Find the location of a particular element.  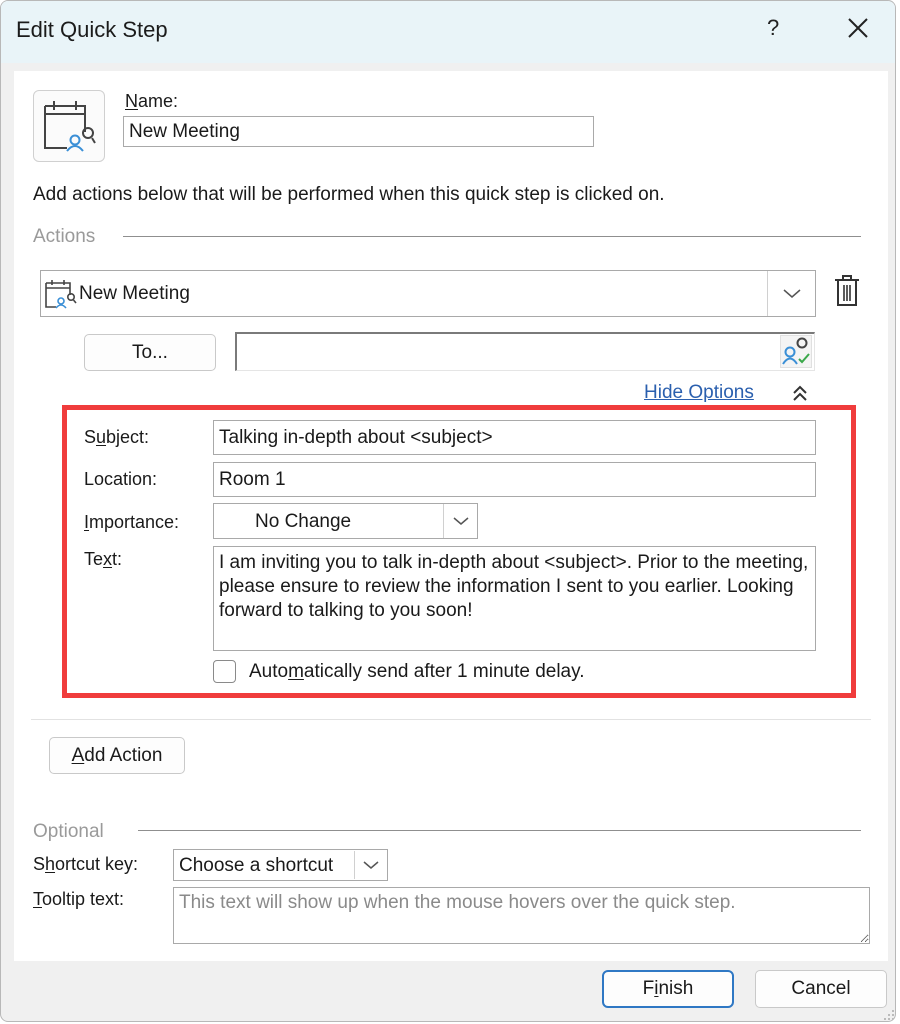

subject-input is located at coordinates (514, 437).